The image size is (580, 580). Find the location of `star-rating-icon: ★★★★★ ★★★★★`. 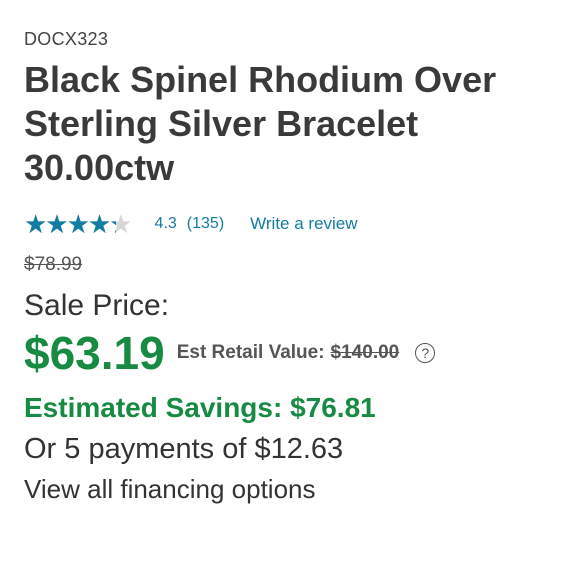

star-rating-icon: ★★★★★ ★★★★★ is located at coordinates (78, 224).